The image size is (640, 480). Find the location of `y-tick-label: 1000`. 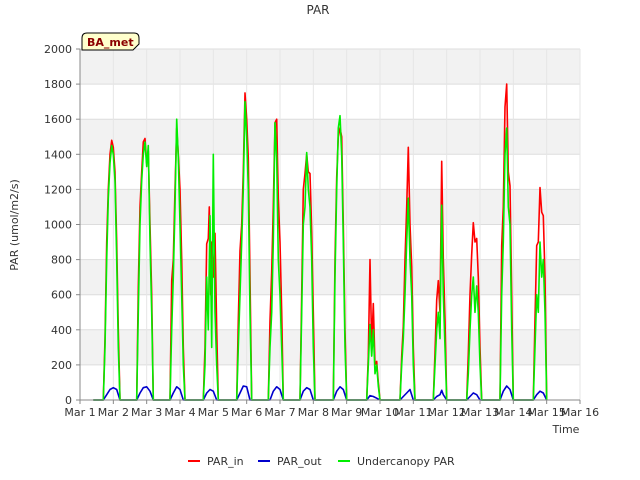

y-tick-label: 1000 is located at coordinates (58, 225).